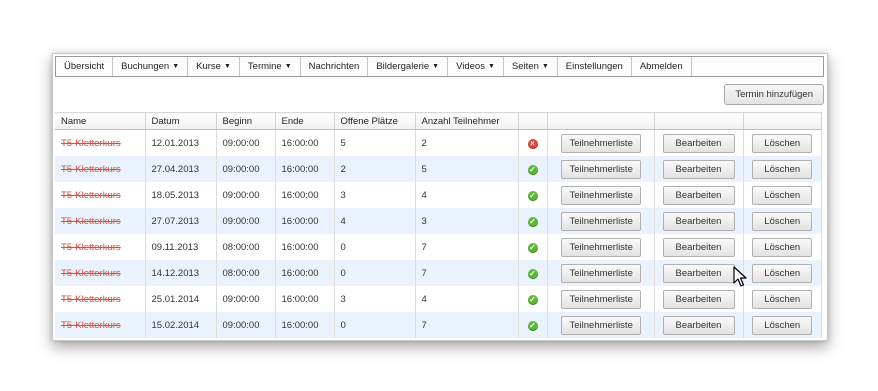 The width and height of the screenshot is (878, 391). What do you see at coordinates (305, 121) in the screenshot?
I see `column-header: Ende` at bounding box center [305, 121].